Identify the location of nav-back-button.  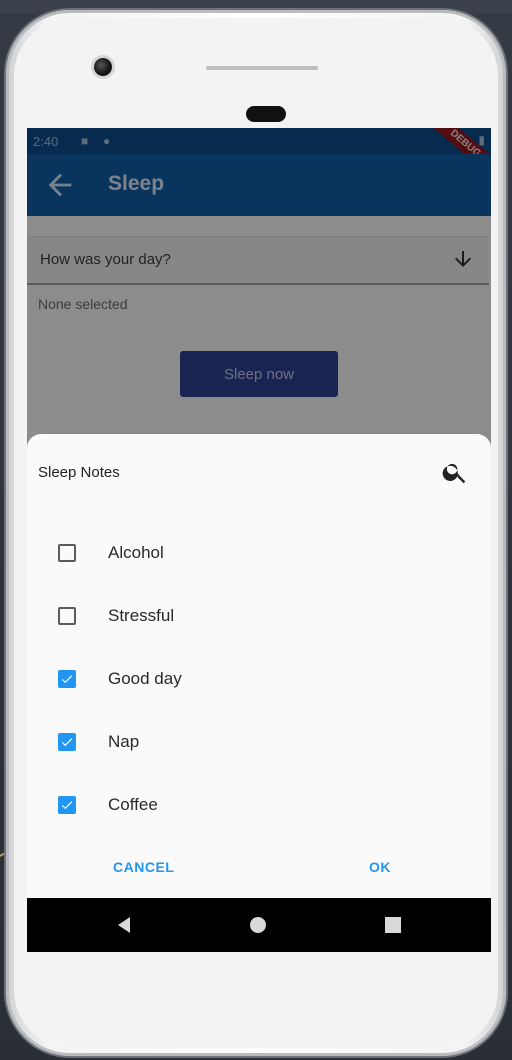
(123, 925).